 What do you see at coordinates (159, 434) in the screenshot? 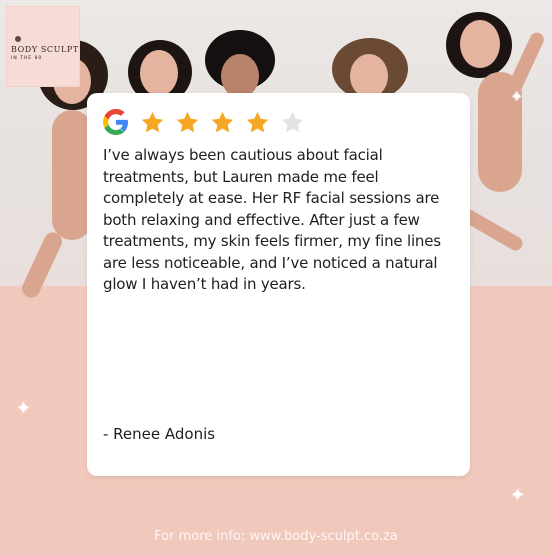
I see `reviewer-name: - Renee Adonis` at bounding box center [159, 434].